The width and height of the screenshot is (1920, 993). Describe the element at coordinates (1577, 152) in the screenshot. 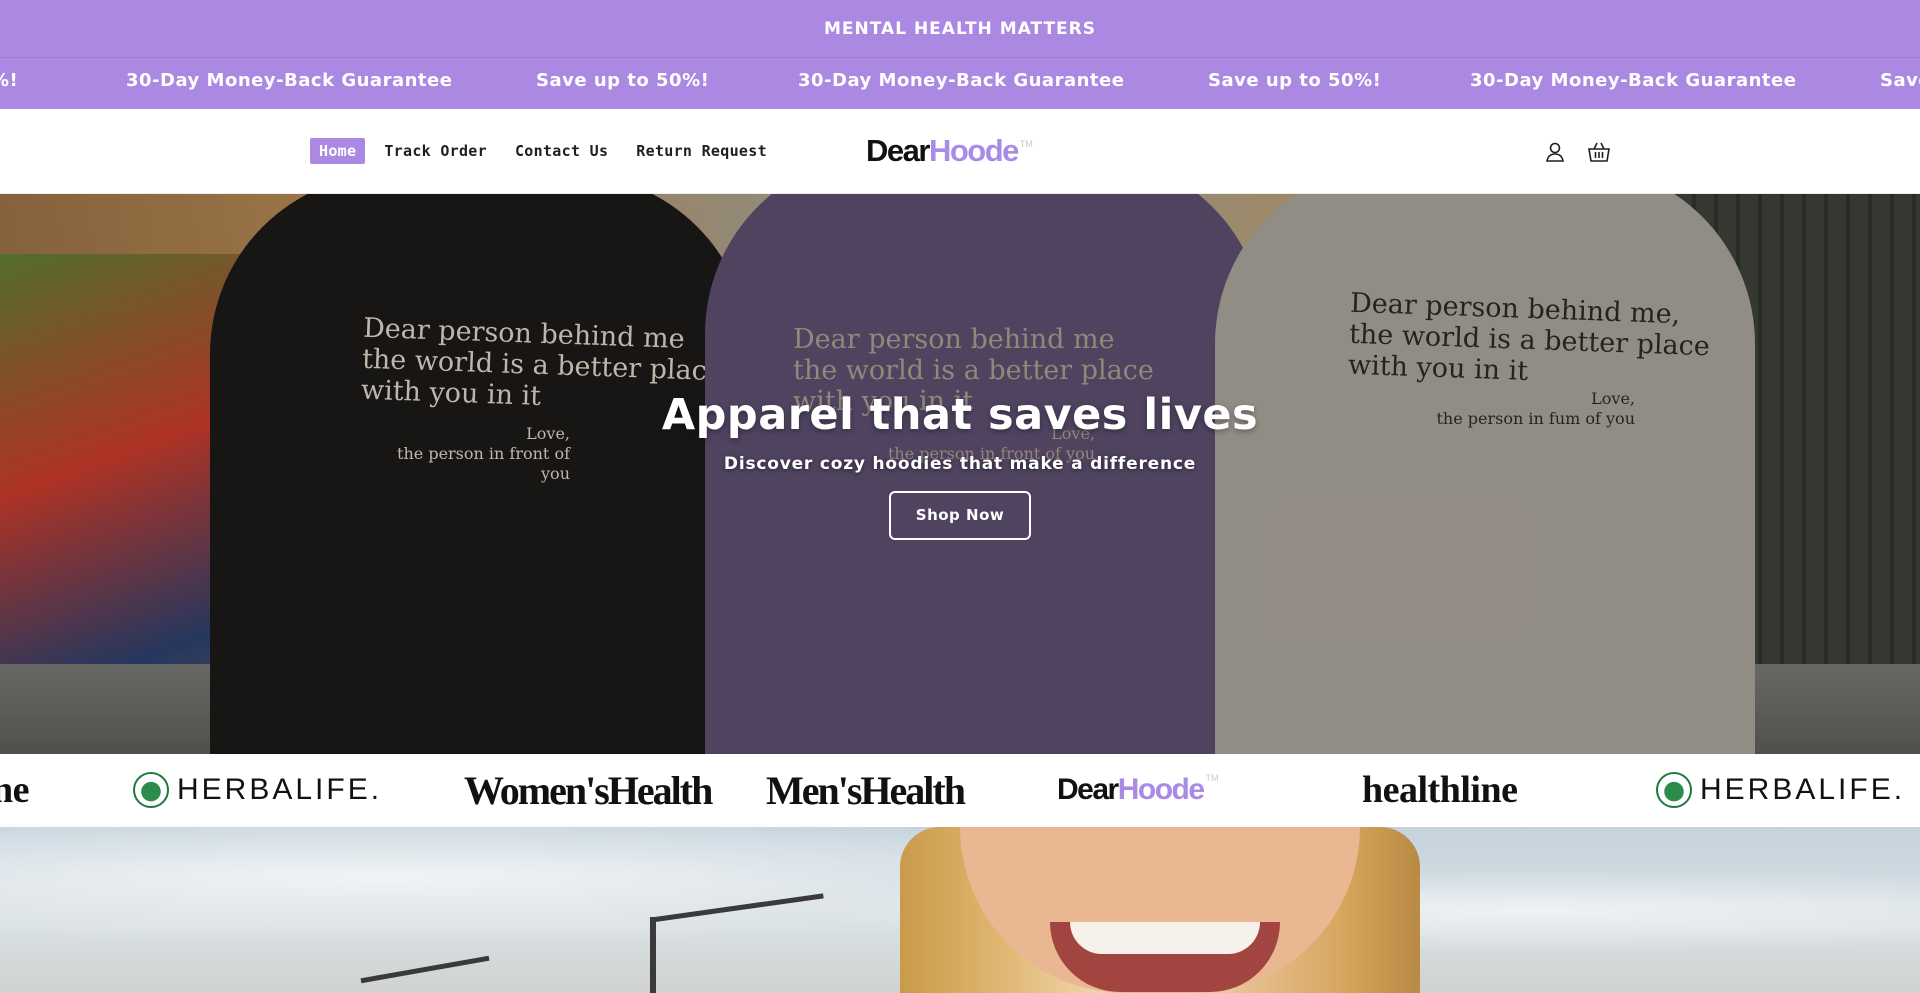

I see `header-icons` at that location.